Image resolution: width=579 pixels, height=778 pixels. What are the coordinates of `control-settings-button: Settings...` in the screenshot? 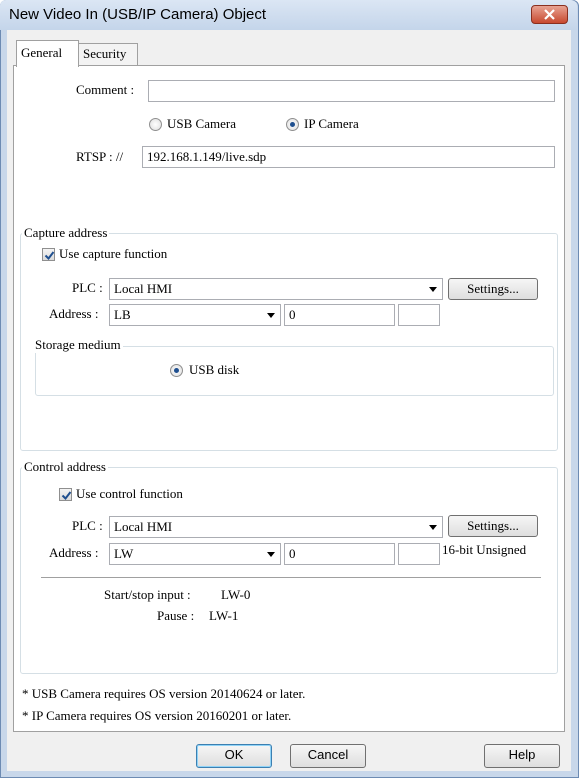 It's located at (493, 526).